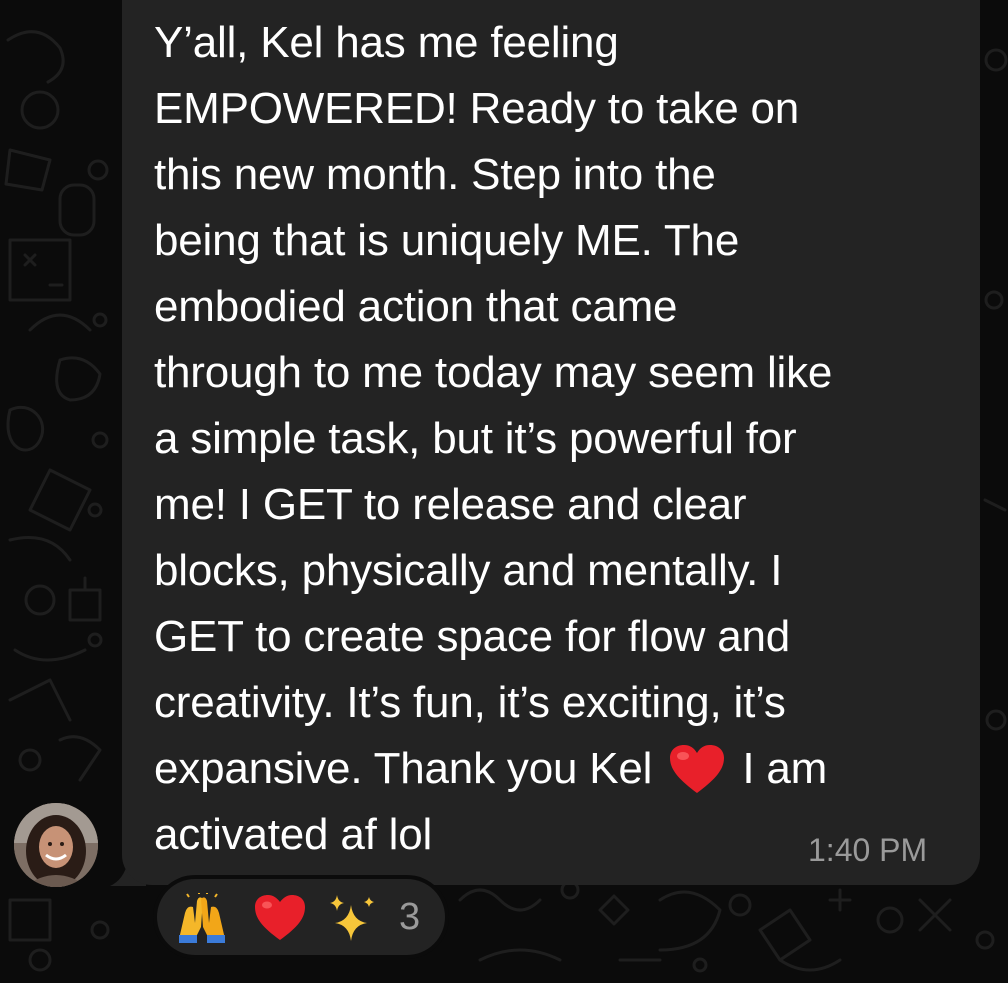 Image resolution: width=1008 pixels, height=983 pixels. I want to click on avatar-image, so click(56, 845).